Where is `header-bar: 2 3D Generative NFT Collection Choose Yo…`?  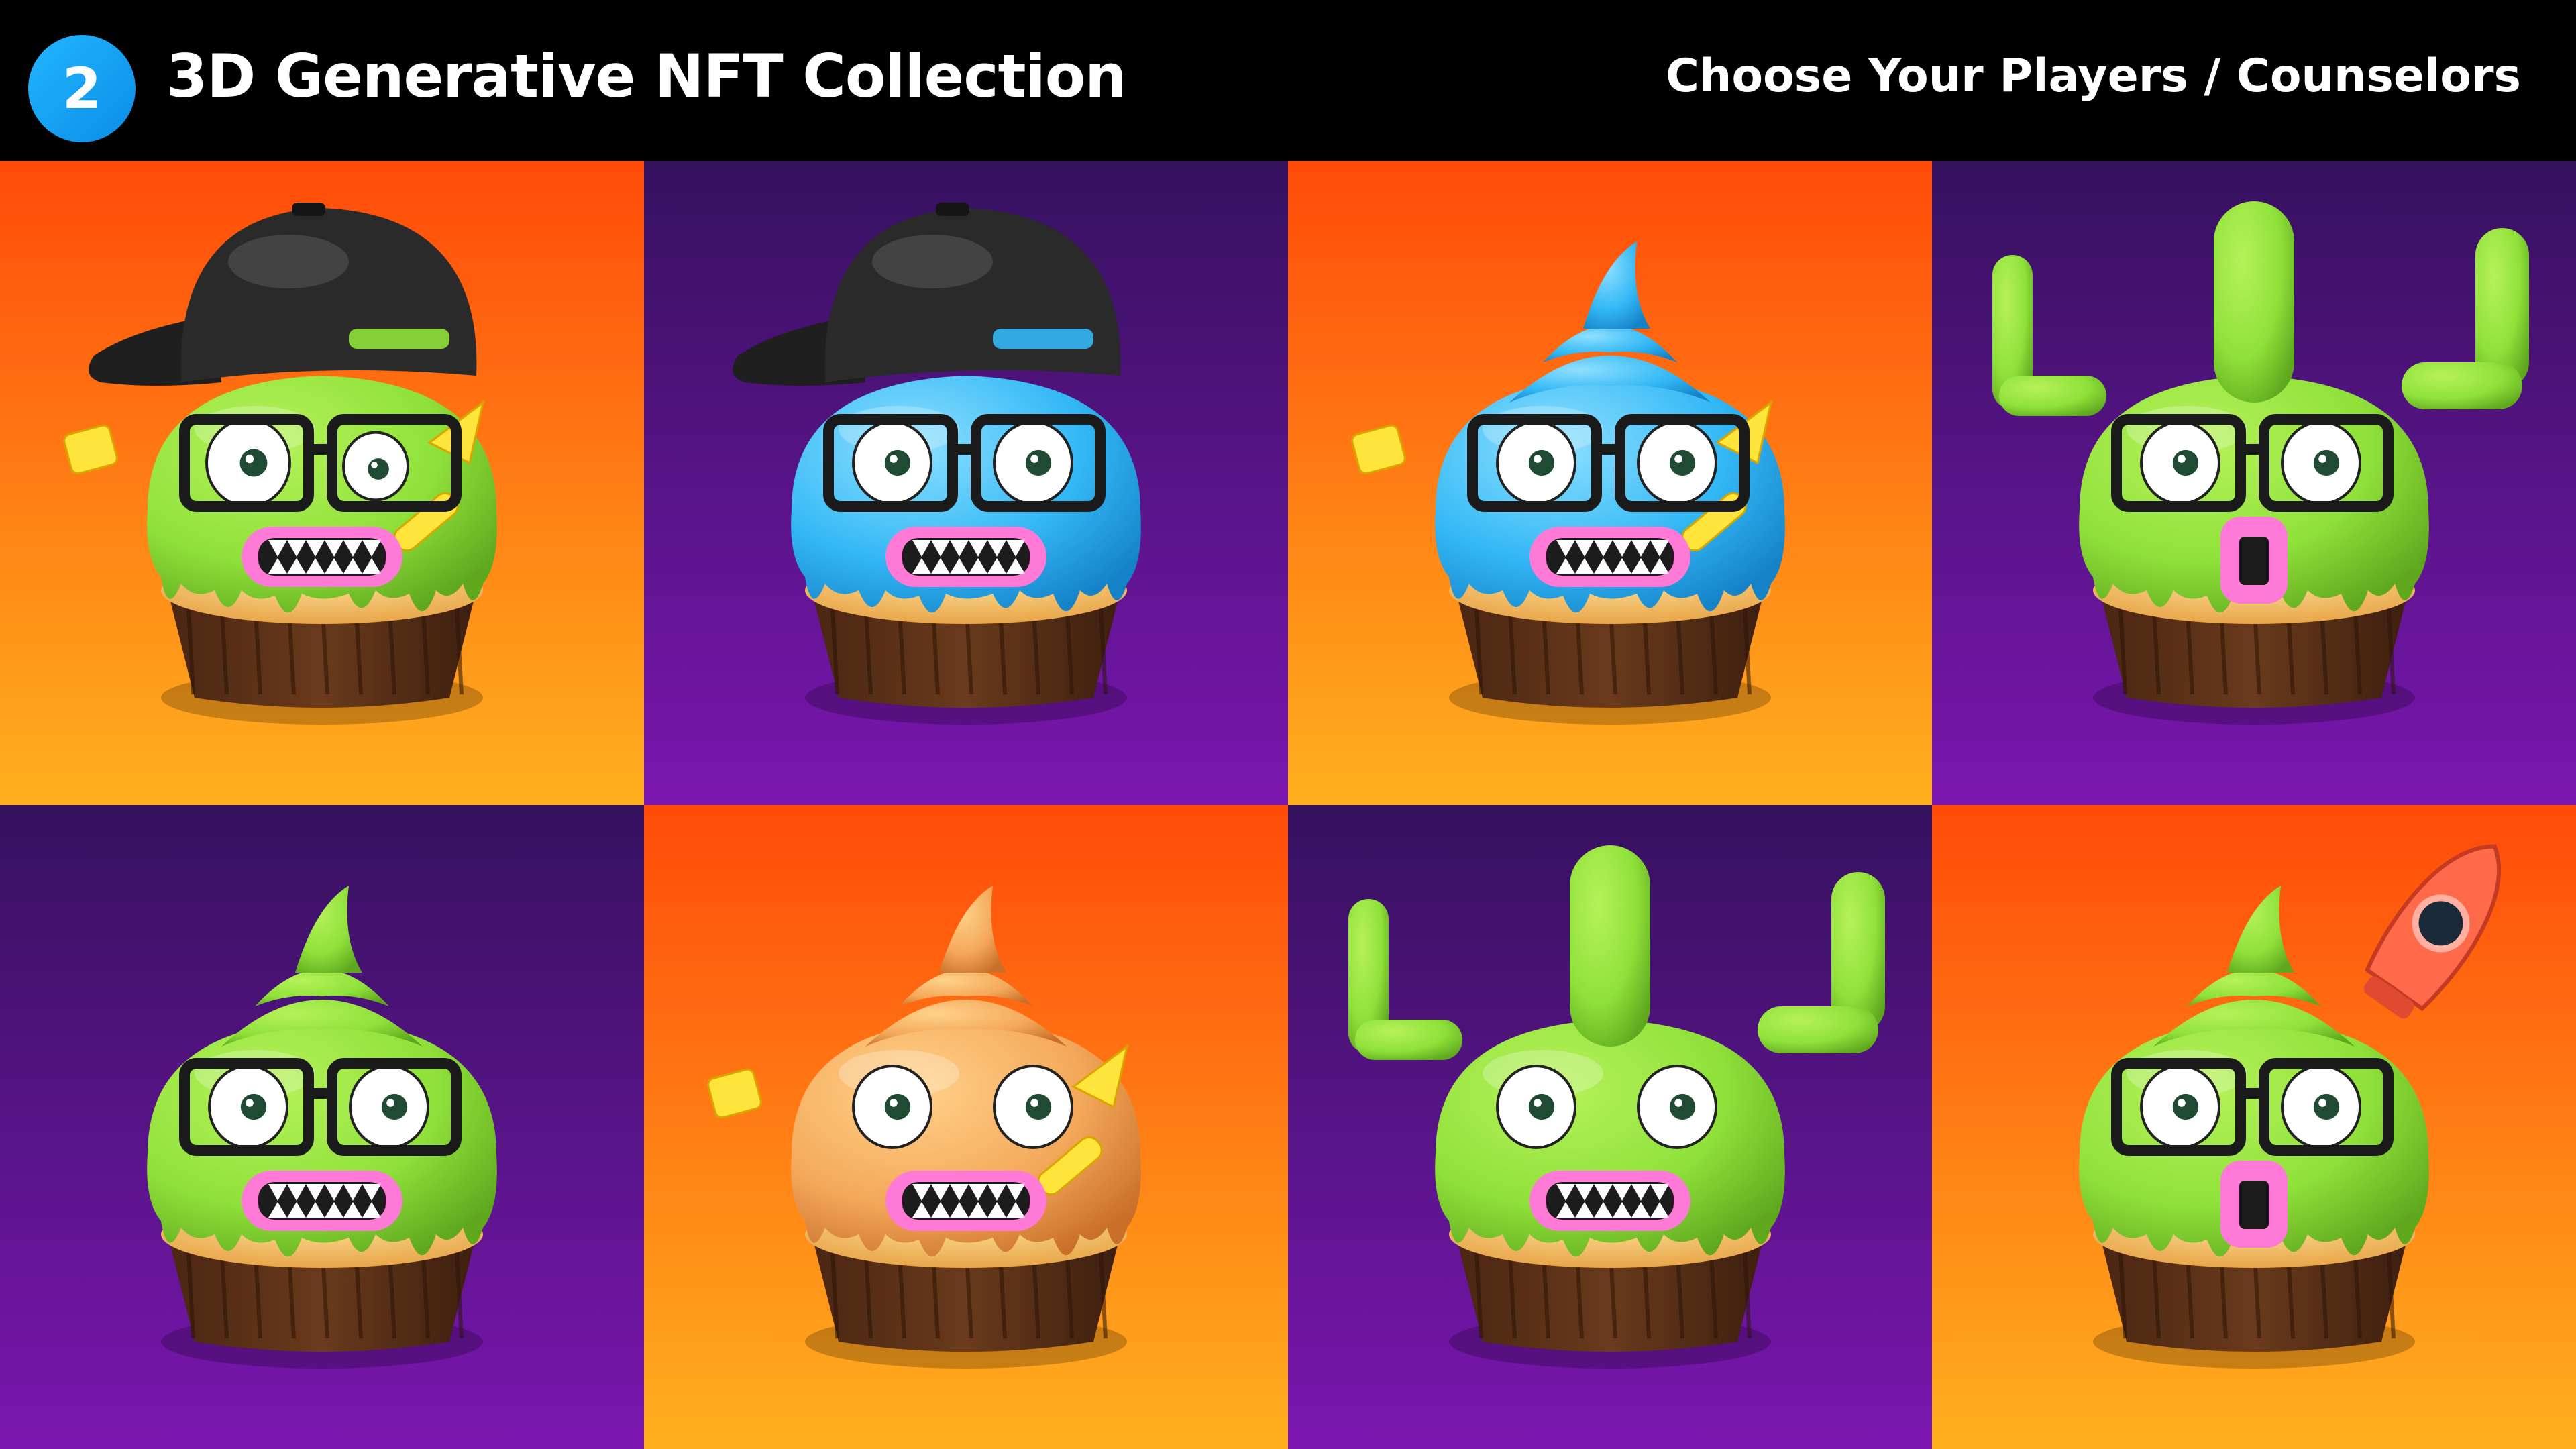 header-bar: 2 3D Generative NFT Collection Choose Yo… is located at coordinates (1288, 80).